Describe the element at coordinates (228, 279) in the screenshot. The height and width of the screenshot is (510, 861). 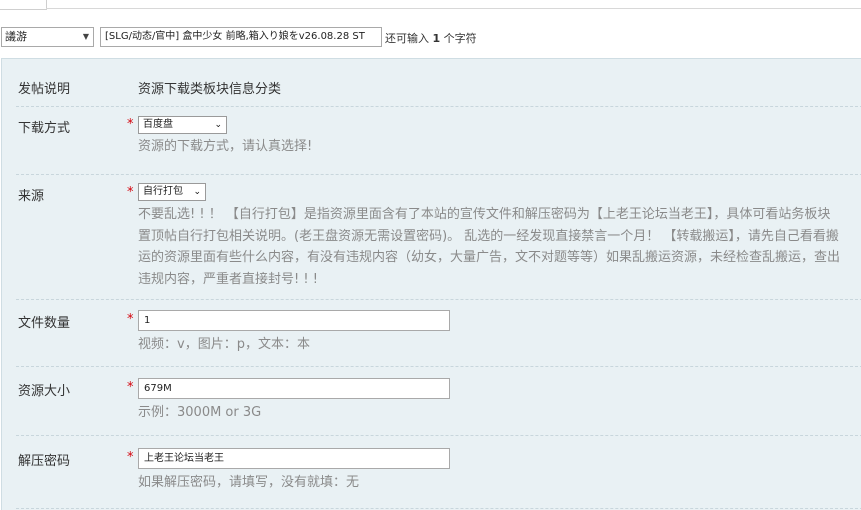
I see `source-hint-line: 违规内容，严重者直接封号! ! !` at that location.